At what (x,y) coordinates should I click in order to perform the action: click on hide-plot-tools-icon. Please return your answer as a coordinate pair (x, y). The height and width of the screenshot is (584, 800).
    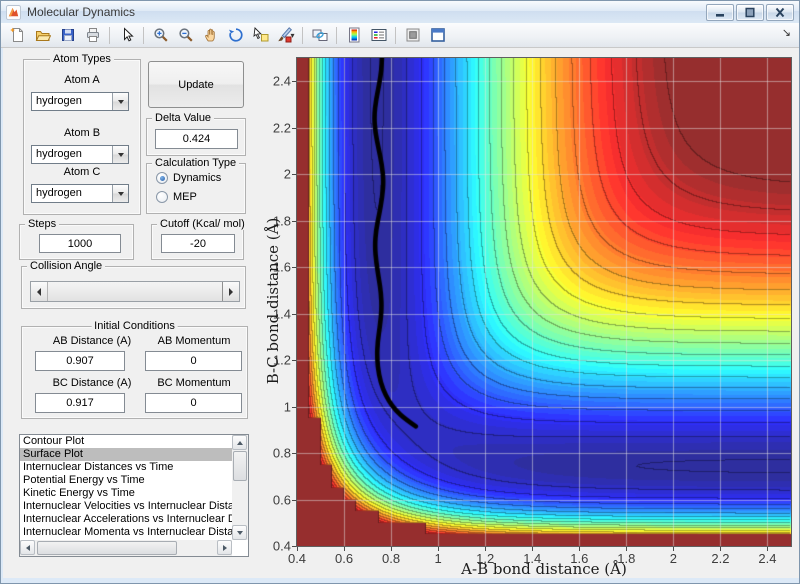
    Looking at the image, I should click on (412, 35).